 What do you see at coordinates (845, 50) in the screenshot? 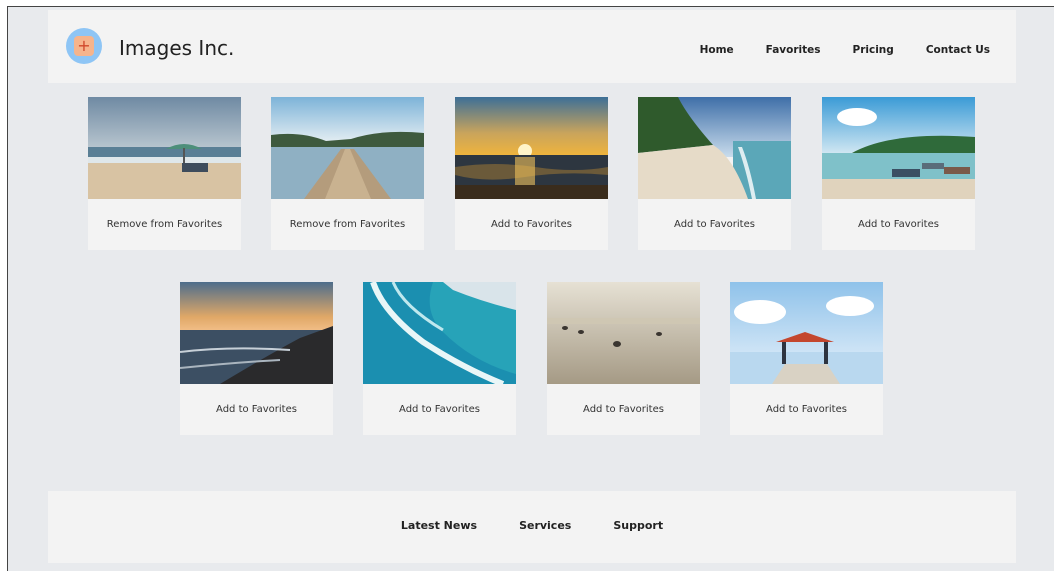
I see `main-nav: Home Favorites Pricing Contact Us` at bounding box center [845, 50].